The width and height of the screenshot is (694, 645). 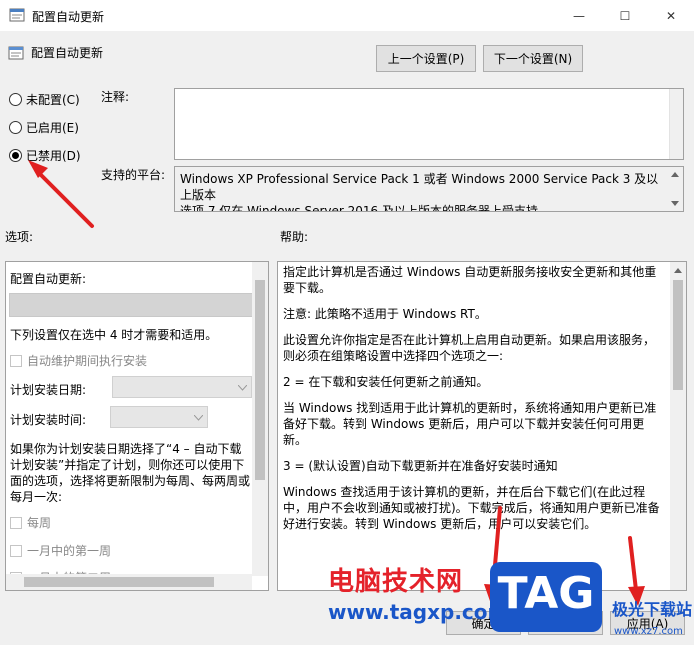 I want to click on watermark-tag-logo: TAG, so click(x=546, y=596).